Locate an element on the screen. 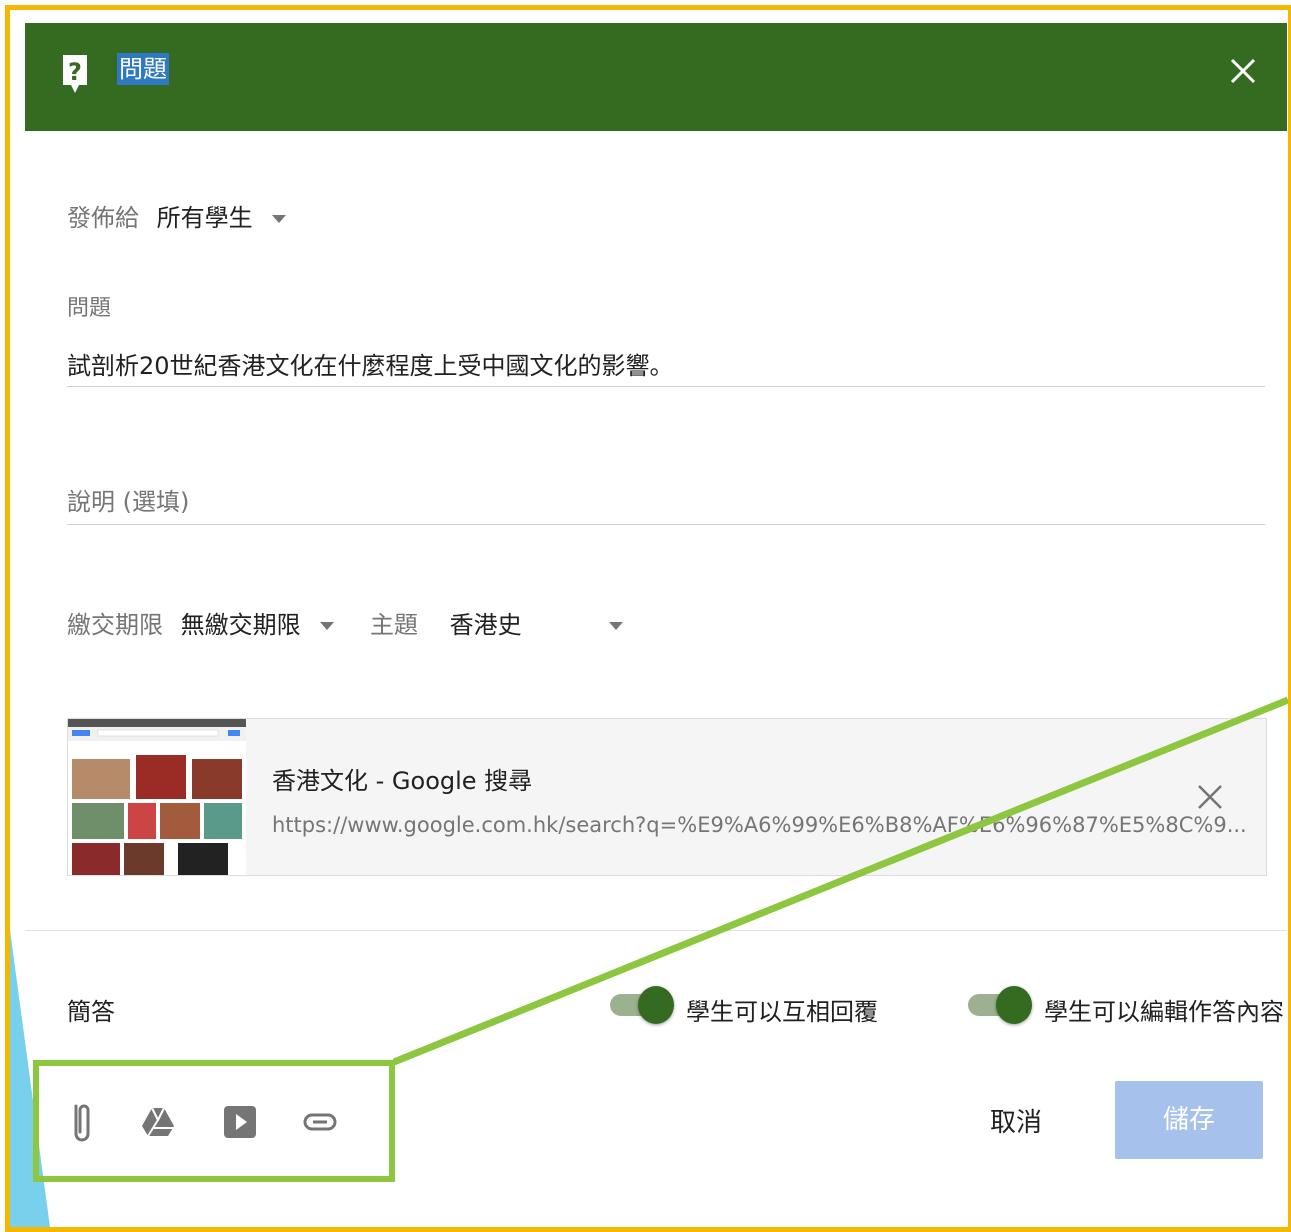 The image size is (1291, 1232). assign-value: 所有學生 is located at coordinates (205, 218).